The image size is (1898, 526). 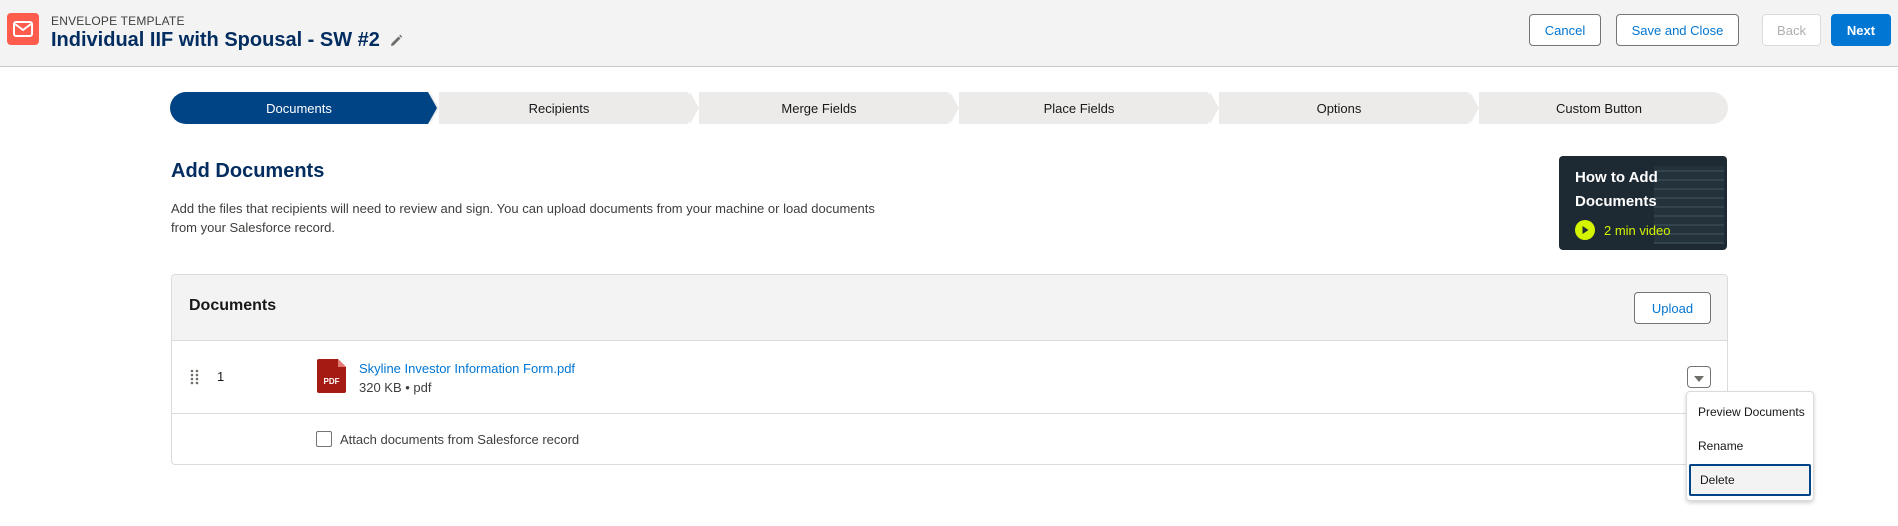 What do you see at coordinates (195, 377) in the screenshot?
I see `drag-handle-icon` at bounding box center [195, 377].